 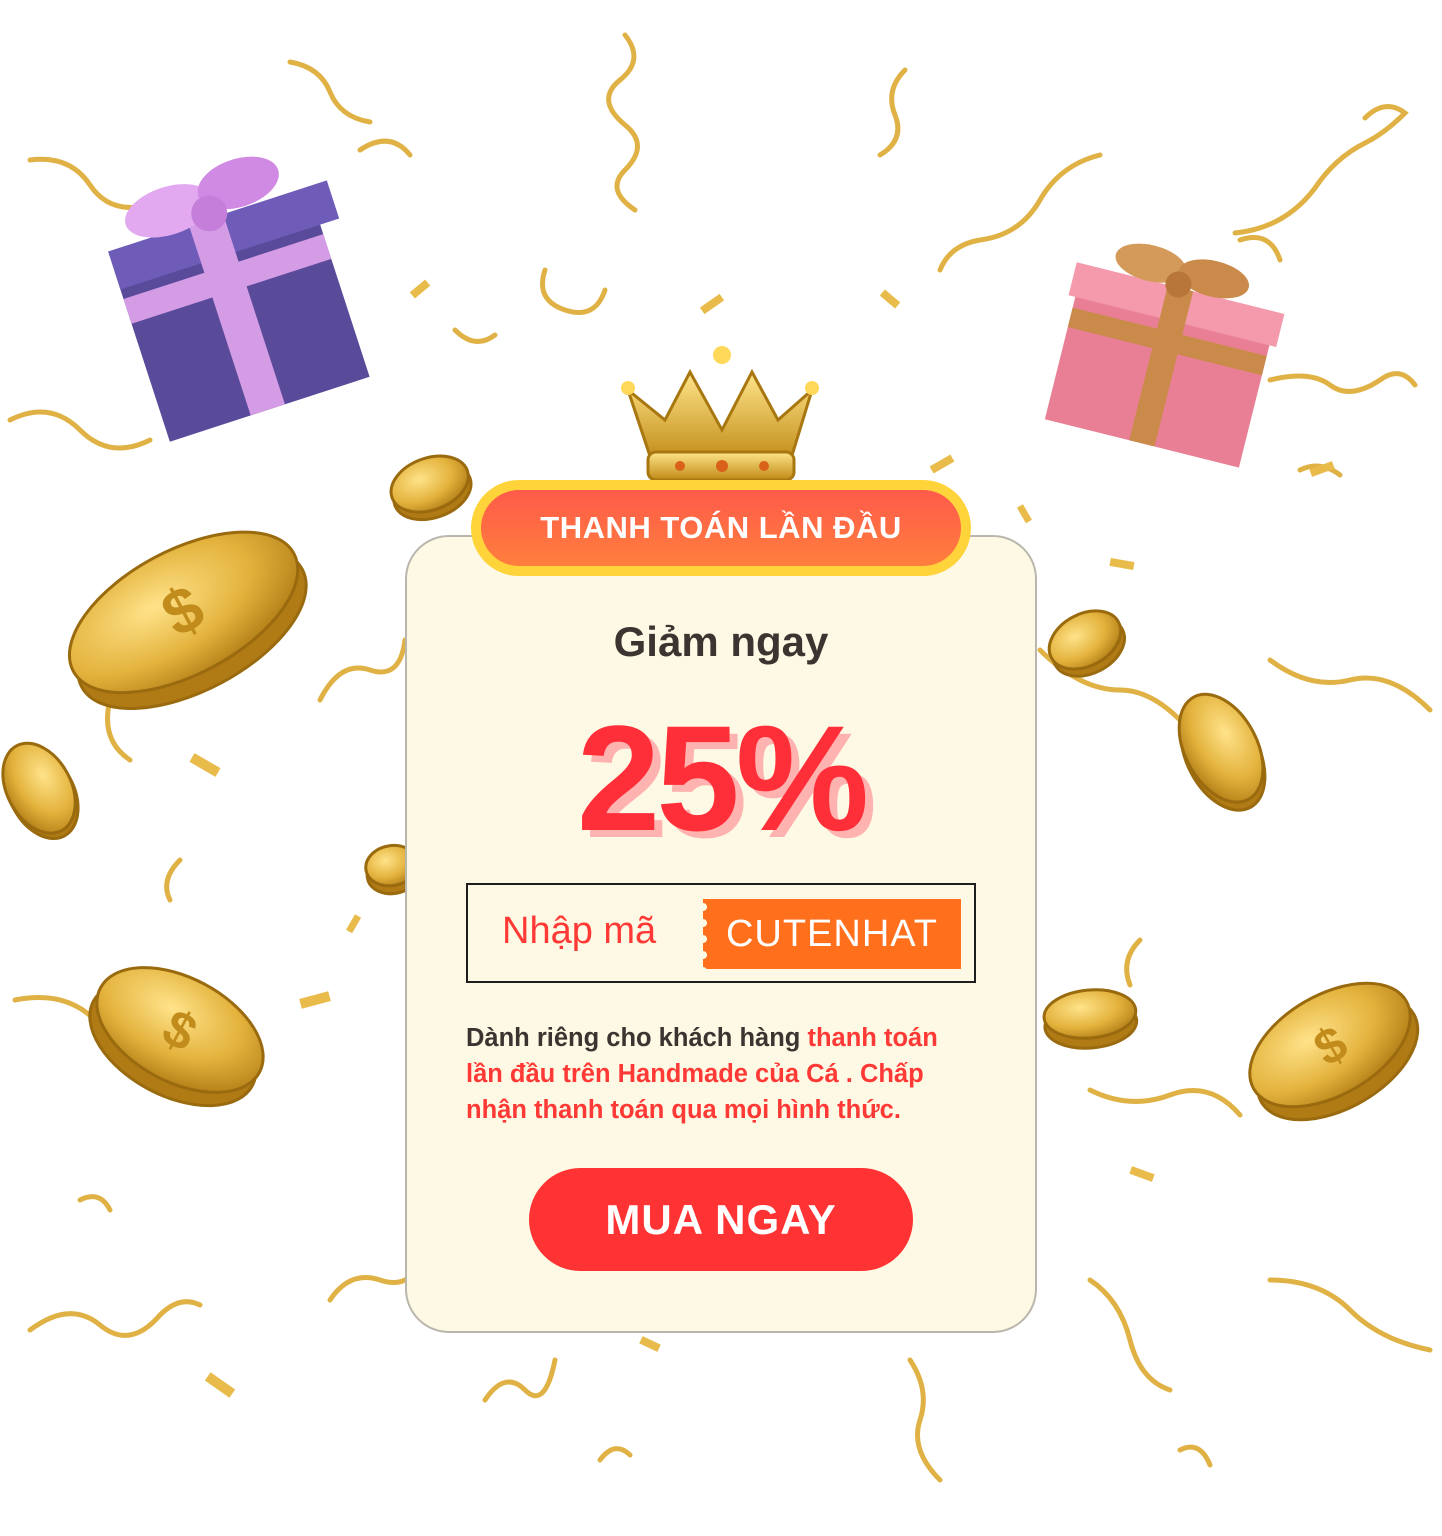 I want to click on description-part1: Dành riêng cho khách hàng, so click(x=637, y=1038).